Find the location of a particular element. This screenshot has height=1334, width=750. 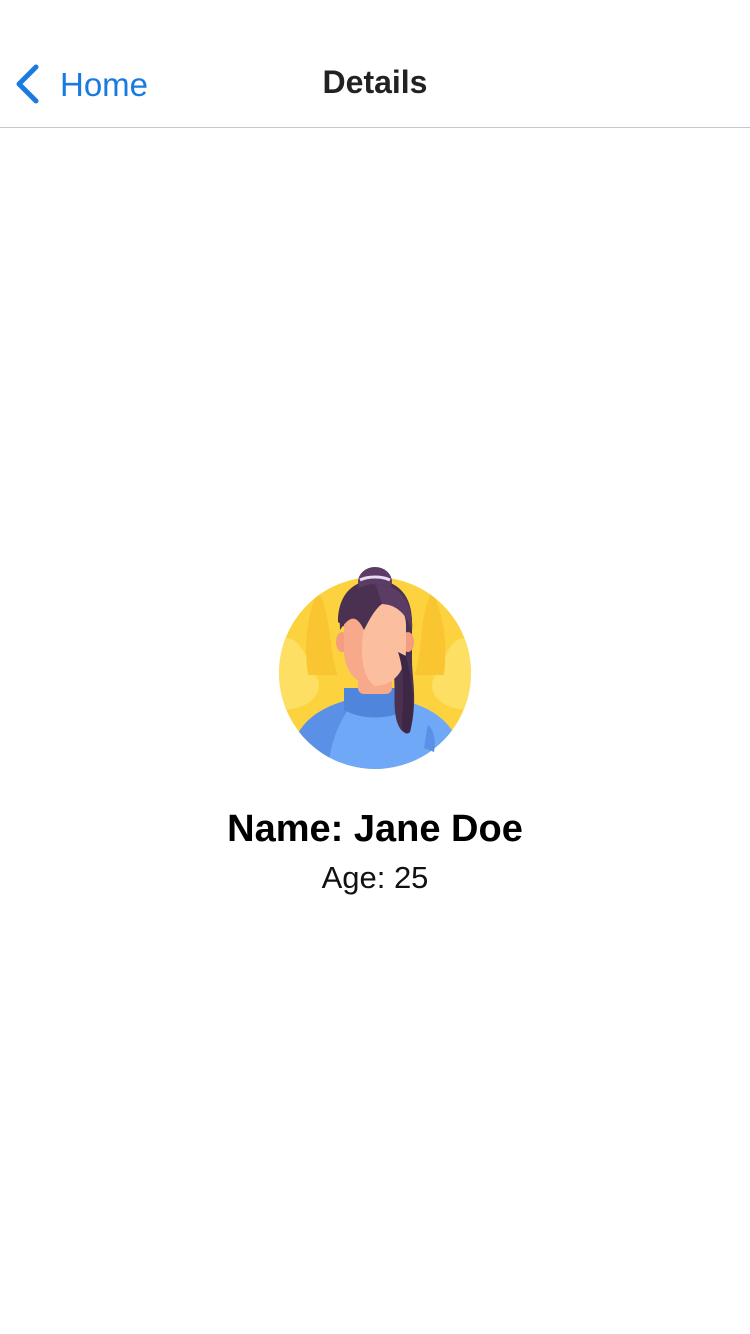

navigation-bar: Home Details is located at coordinates (375, 64).